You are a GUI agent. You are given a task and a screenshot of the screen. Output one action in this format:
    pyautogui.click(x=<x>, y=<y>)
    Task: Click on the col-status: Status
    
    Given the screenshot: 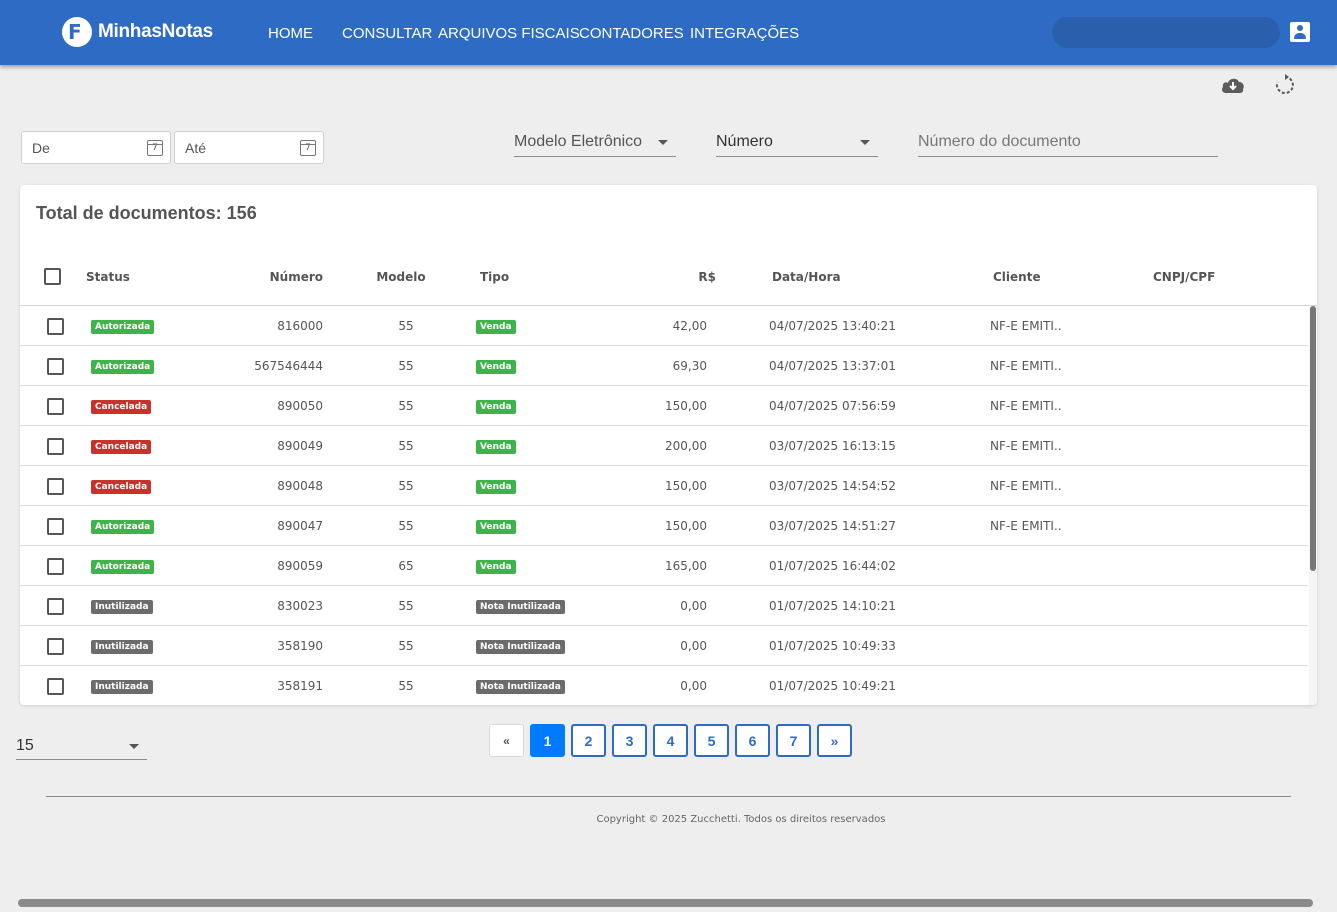 What is the action you would take?
    pyautogui.click(x=108, y=277)
    